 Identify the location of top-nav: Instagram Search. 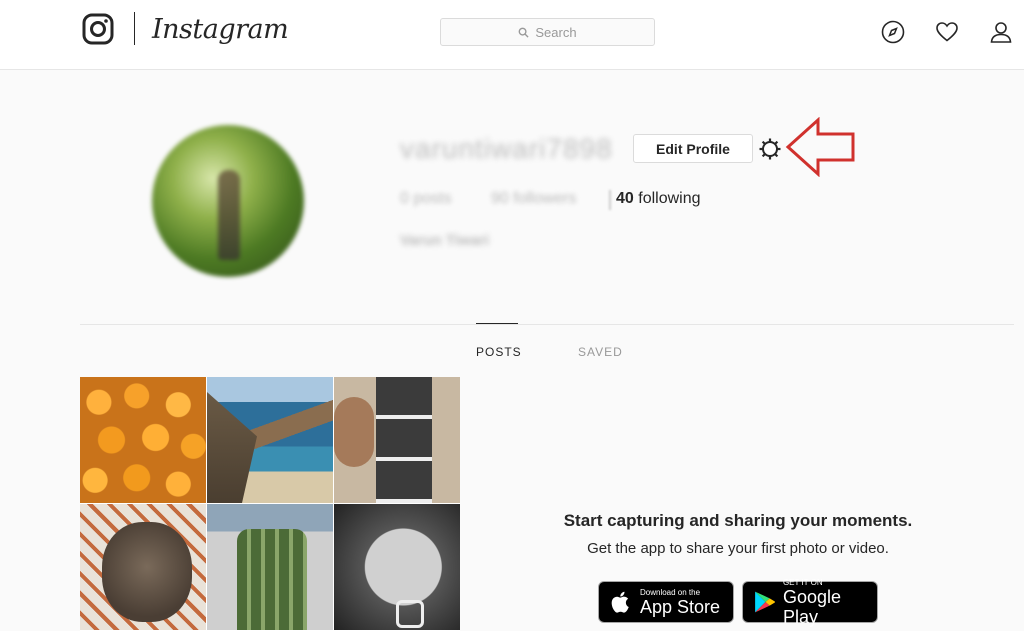
(512, 35).